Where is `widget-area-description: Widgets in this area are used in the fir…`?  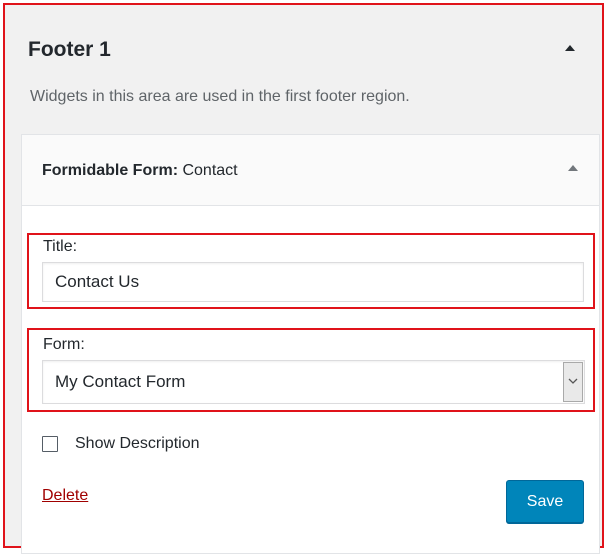
widget-area-description: Widgets in this area are used in the fir… is located at coordinates (220, 96).